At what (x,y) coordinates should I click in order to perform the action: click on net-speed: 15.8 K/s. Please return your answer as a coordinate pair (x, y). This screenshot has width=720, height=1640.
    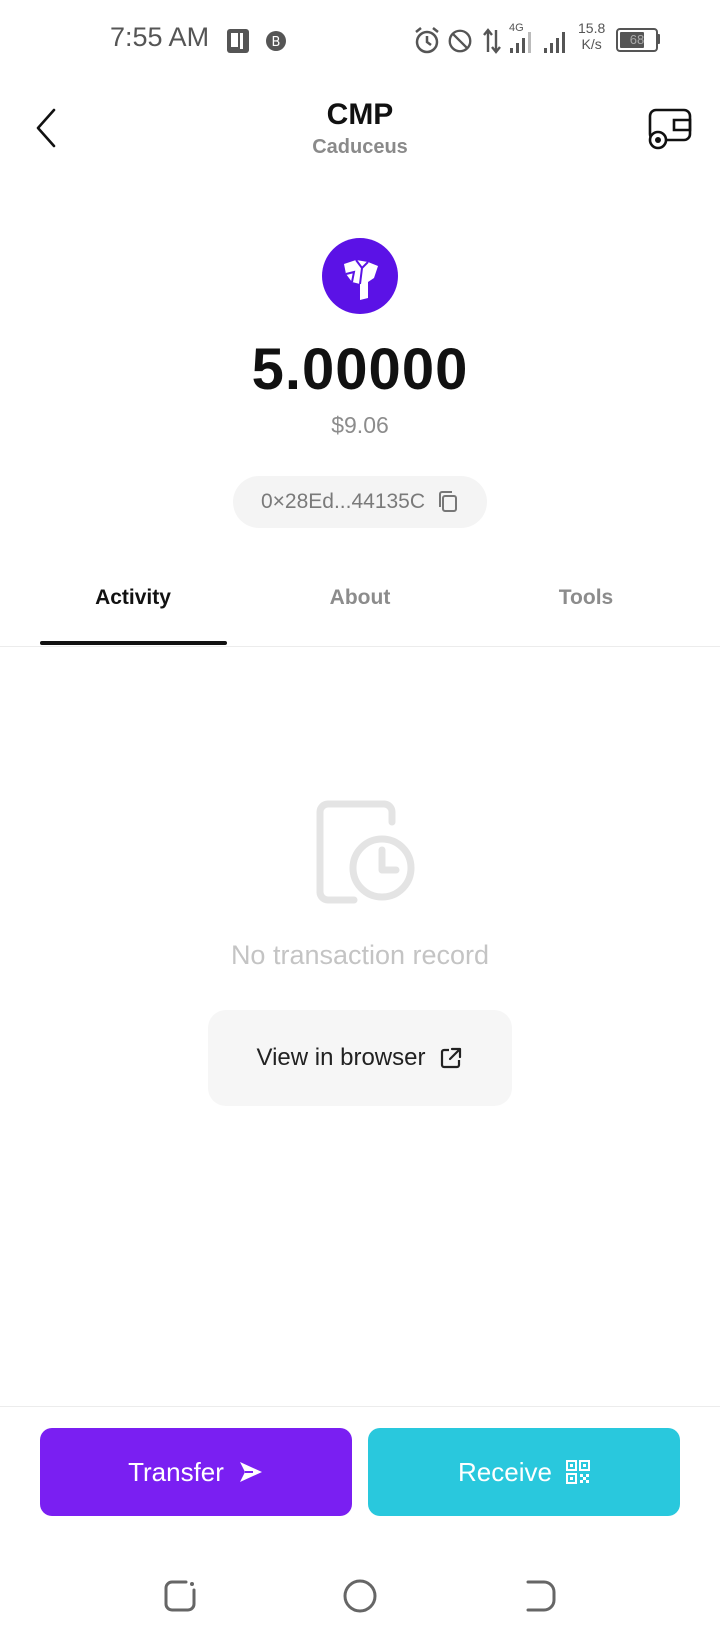
    Looking at the image, I should click on (591, 36).